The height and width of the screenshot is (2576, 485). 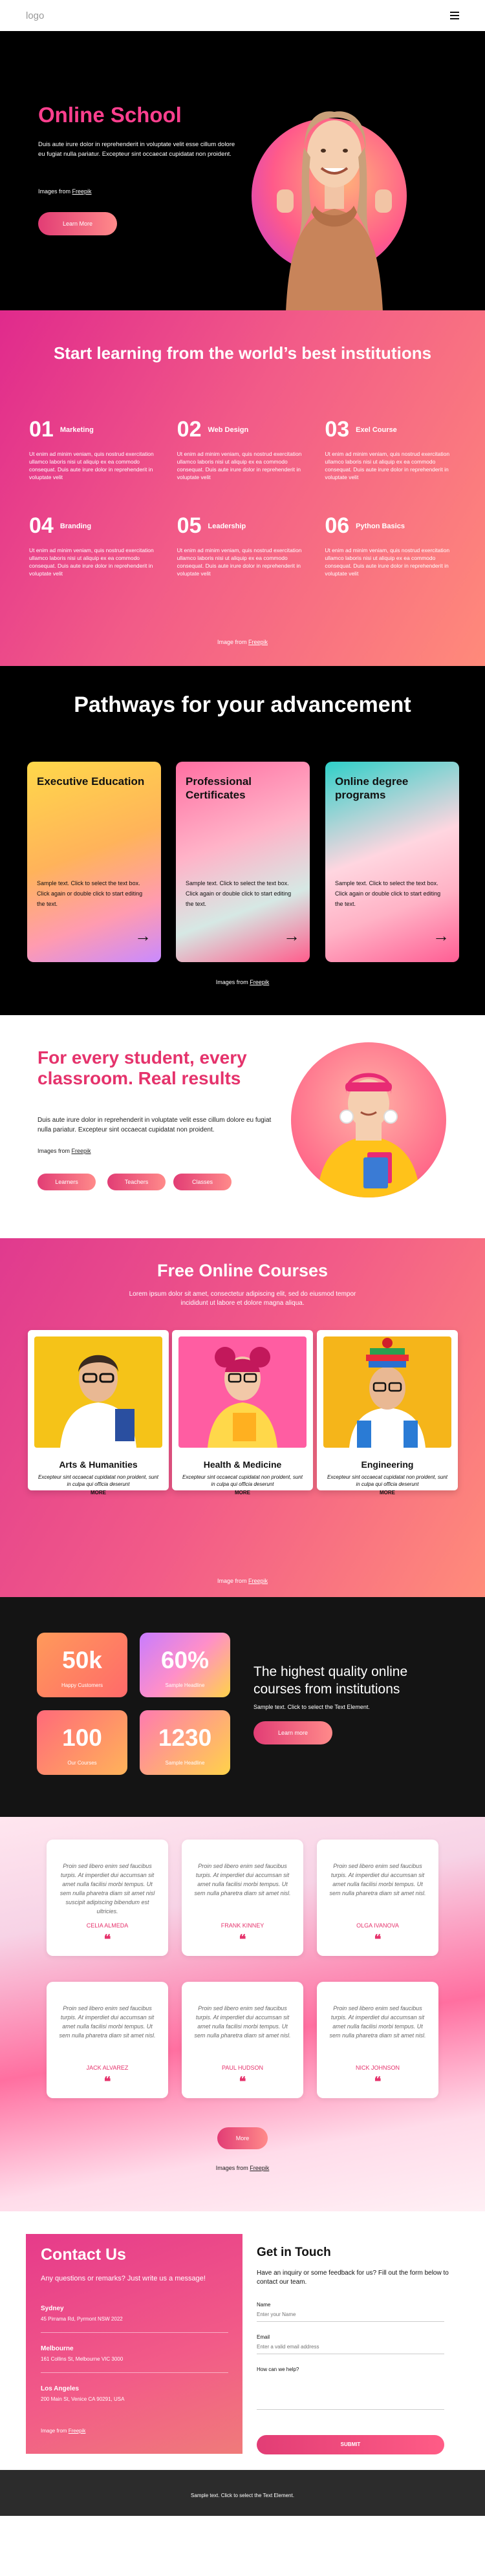 What do you see at coordinates (337, 525) in the screenshot?
I see `topic-number: 06` at bounding box center [337, 525].